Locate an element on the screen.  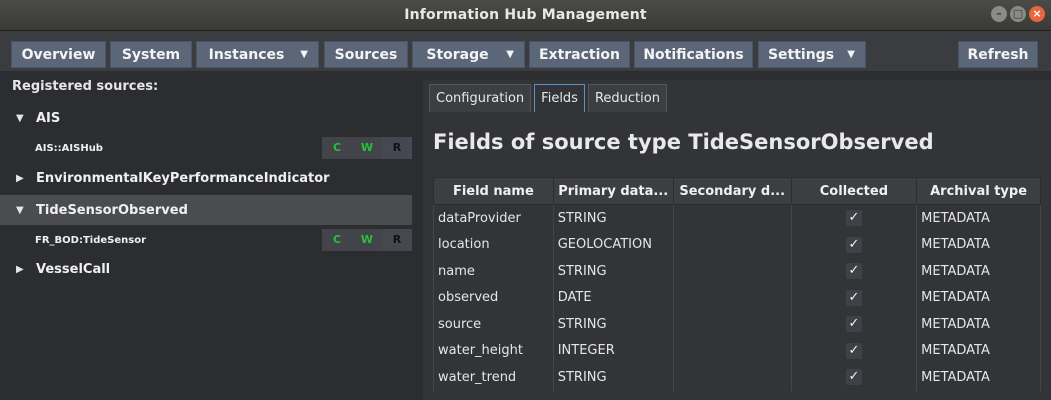
maximize-icon: □ is located at coordinates (1018, 14).